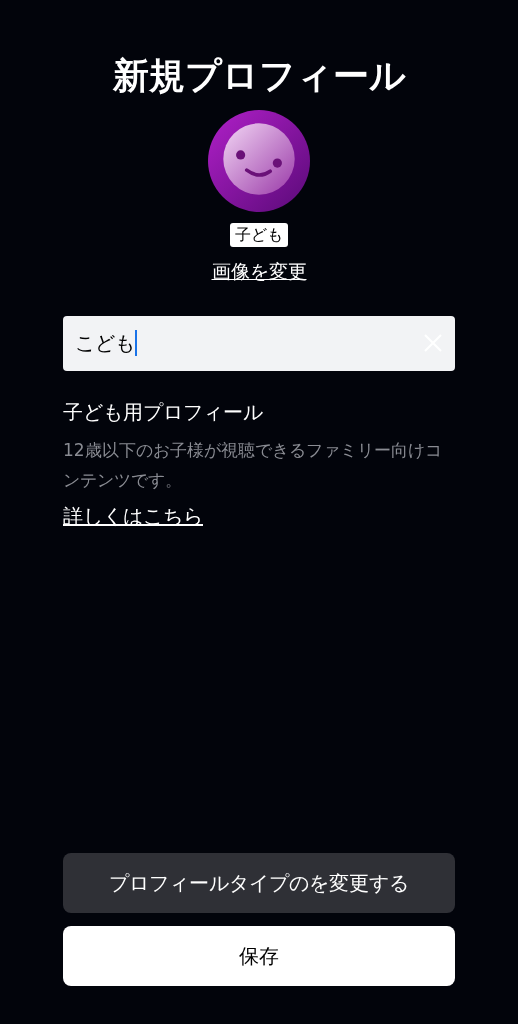 The height and width of the screenshot is (1024, 518). What do you see at coordinates (163, 412) in the screenshot?
I see `profile-type-heading: 子ども用プロフィール` at bounding box center [163, 412].